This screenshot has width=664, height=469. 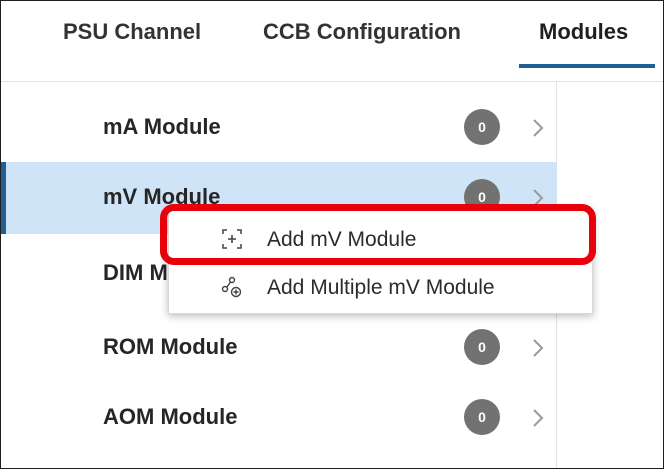 I want to click on context-menu: Add mV Module Add Multiple mV Module, so click(x=380, y=261).